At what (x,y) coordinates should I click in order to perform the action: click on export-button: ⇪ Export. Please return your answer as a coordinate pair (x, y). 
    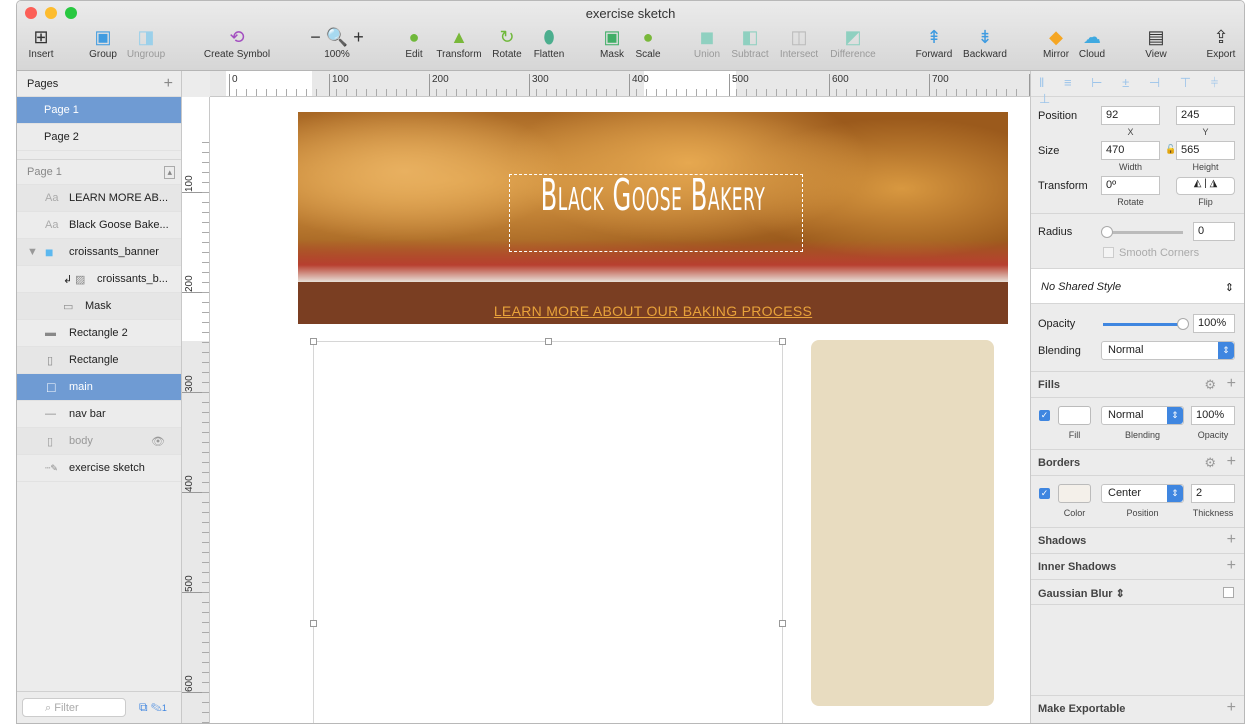
    Looking at the image, I should click on (1221, 43).